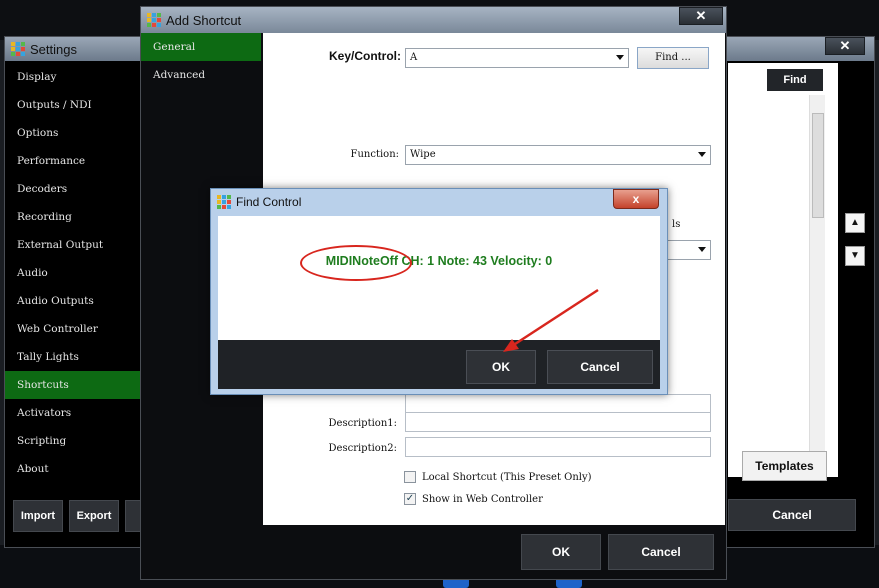  What do you see at coordinates (76, 133) in the screenshot?
I see `sidebar-item-options: Options` at bounding box center [76, 133].